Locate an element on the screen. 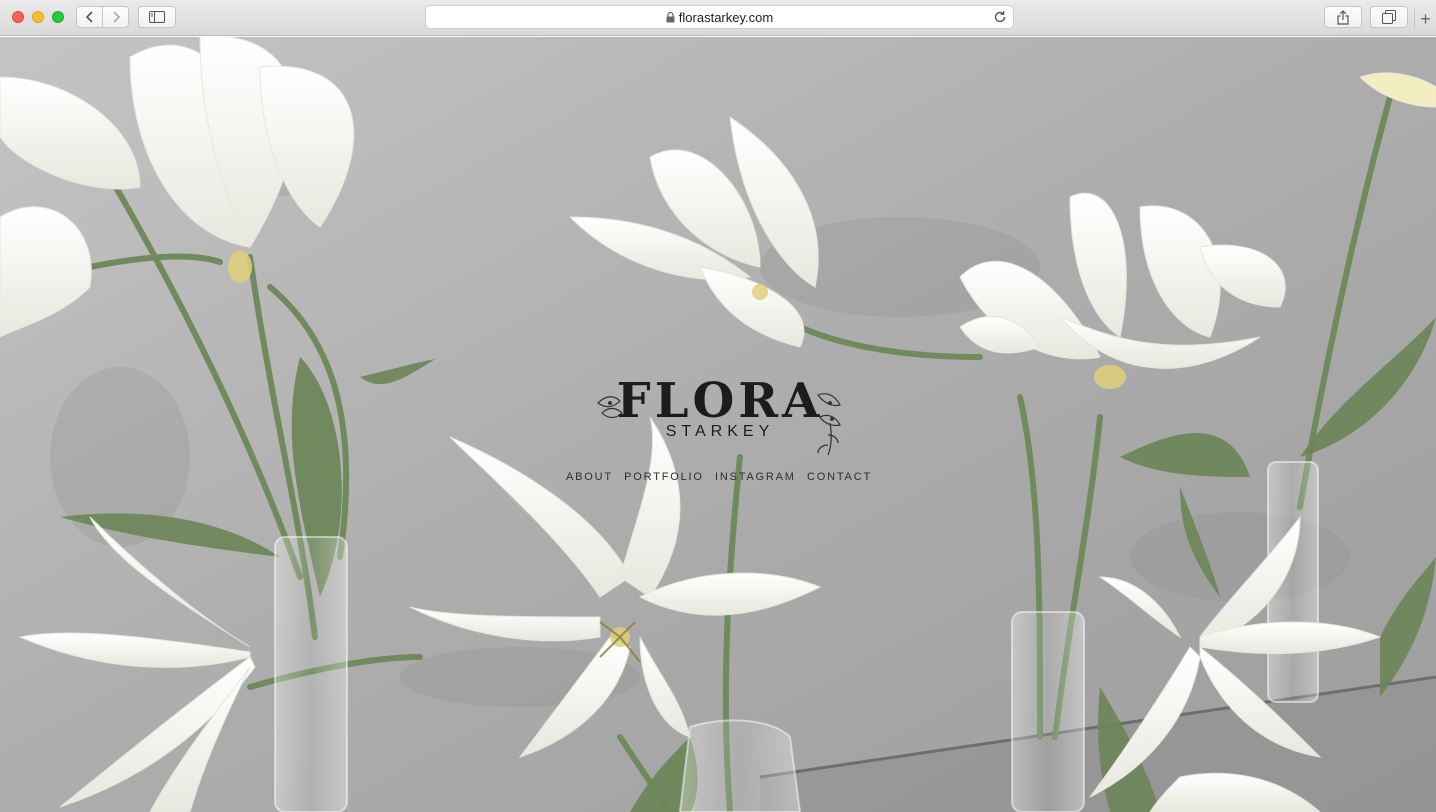  main-navigation: ABOUT PORTFOLIO INSTAGRAM CONTACT is located at coordinates (719, 478).